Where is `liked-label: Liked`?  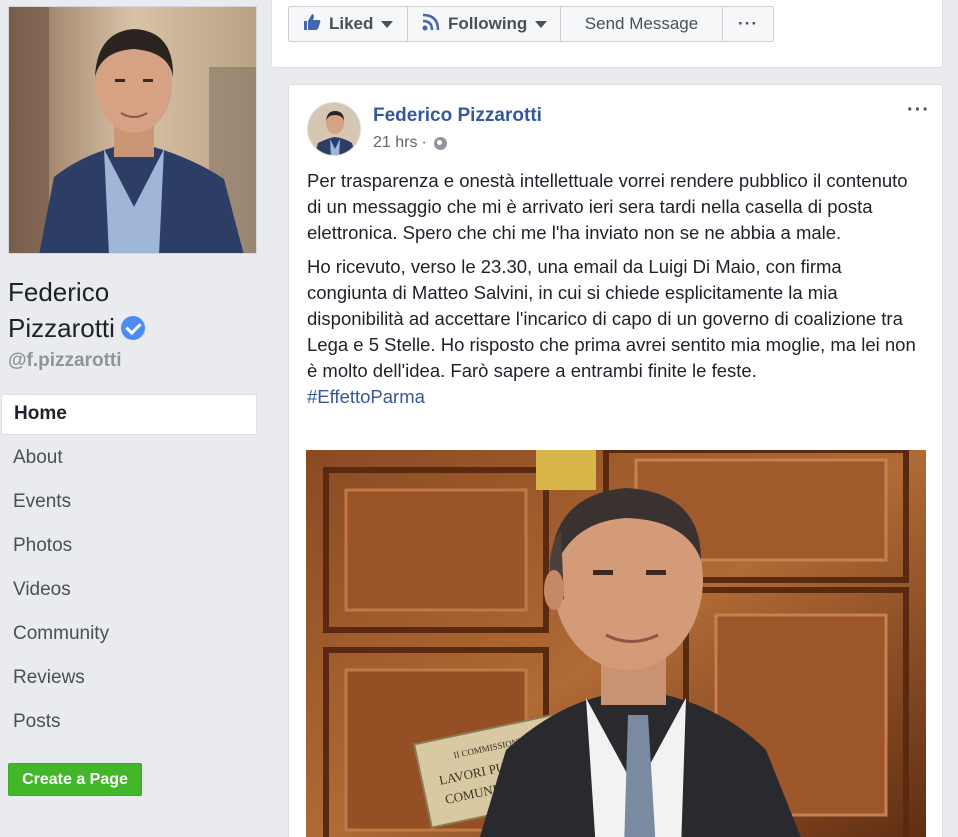 liked-label: Liked is located at coordinates (351, 23).